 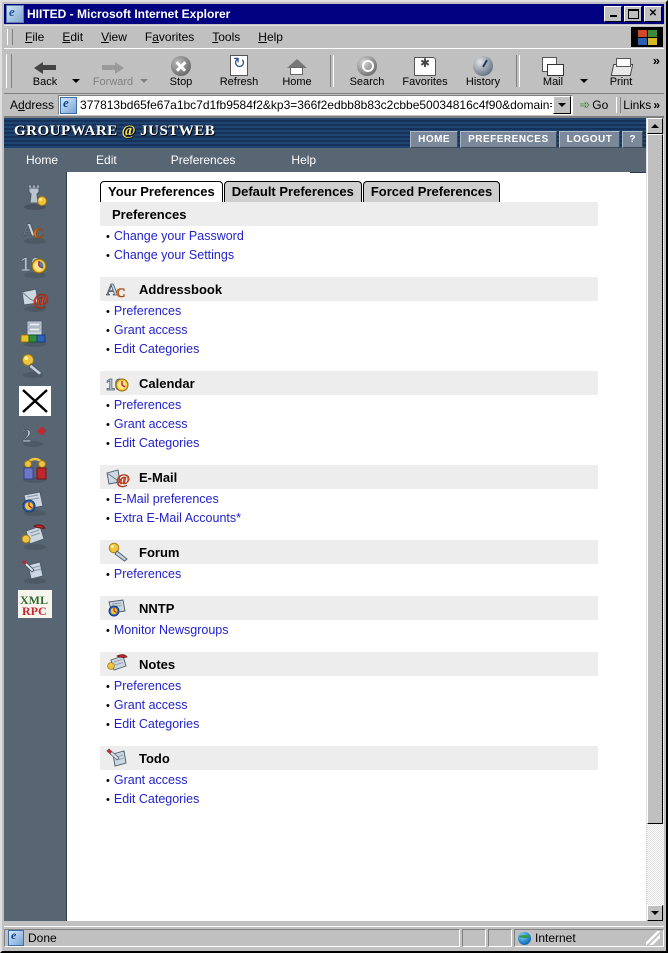 I want to click on sidebar-item-addressbook: A C, so click(x=35, y=231).